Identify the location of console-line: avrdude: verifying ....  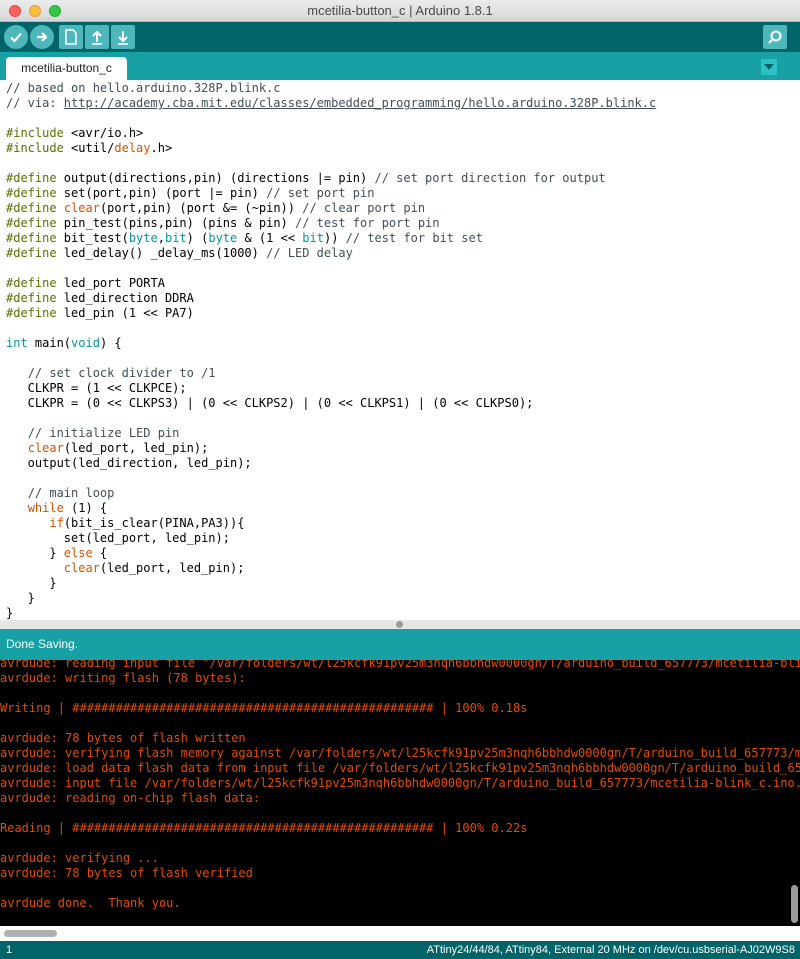
(79, 858).